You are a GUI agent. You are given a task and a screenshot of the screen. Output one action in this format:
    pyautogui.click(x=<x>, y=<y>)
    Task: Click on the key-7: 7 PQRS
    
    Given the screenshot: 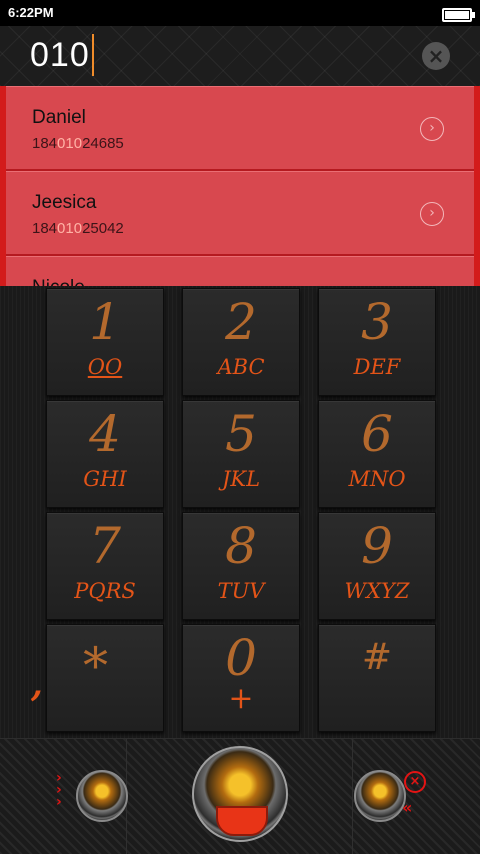 What is the action you would take?
    pyautogui.click(x=105, y=566)
    